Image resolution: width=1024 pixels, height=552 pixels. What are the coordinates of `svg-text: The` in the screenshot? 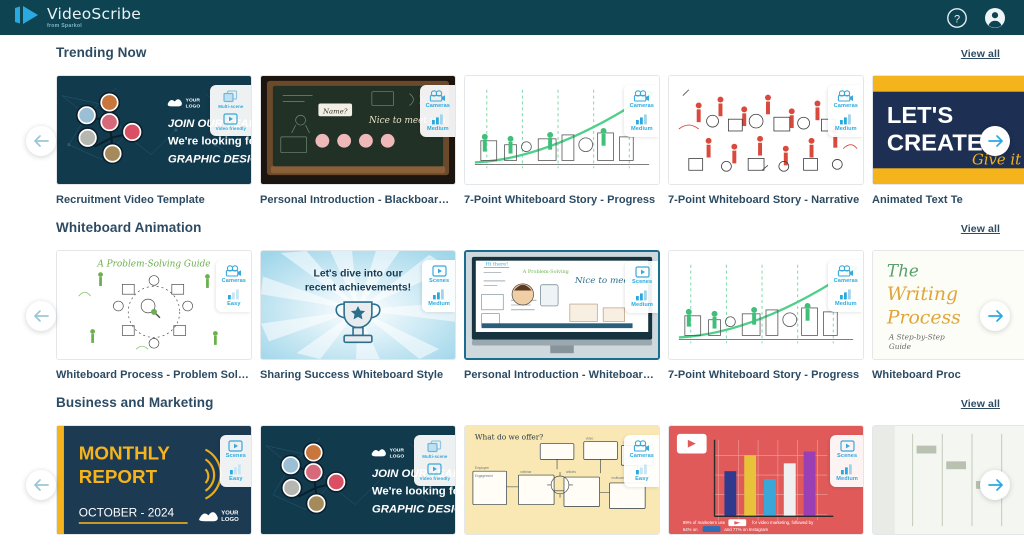 It's located at (903, 271).